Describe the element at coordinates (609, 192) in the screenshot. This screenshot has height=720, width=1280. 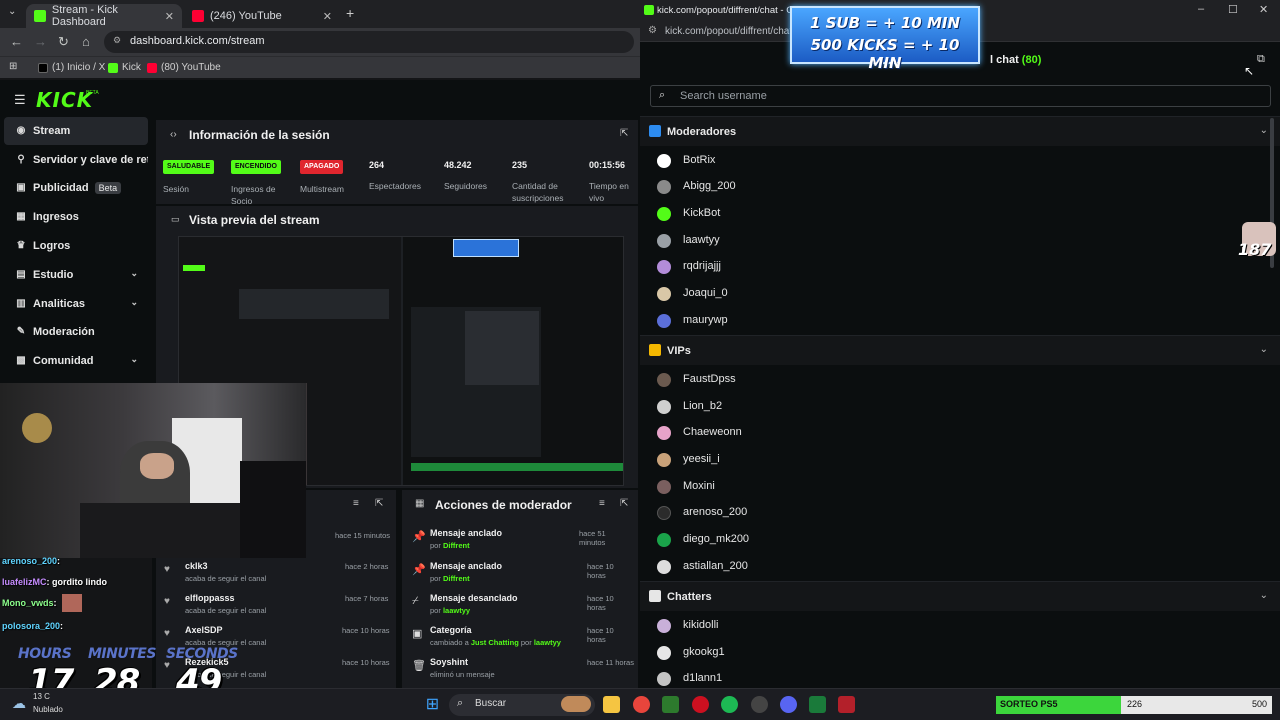
I see `stat-label: Tiempo en vivo` at that location.